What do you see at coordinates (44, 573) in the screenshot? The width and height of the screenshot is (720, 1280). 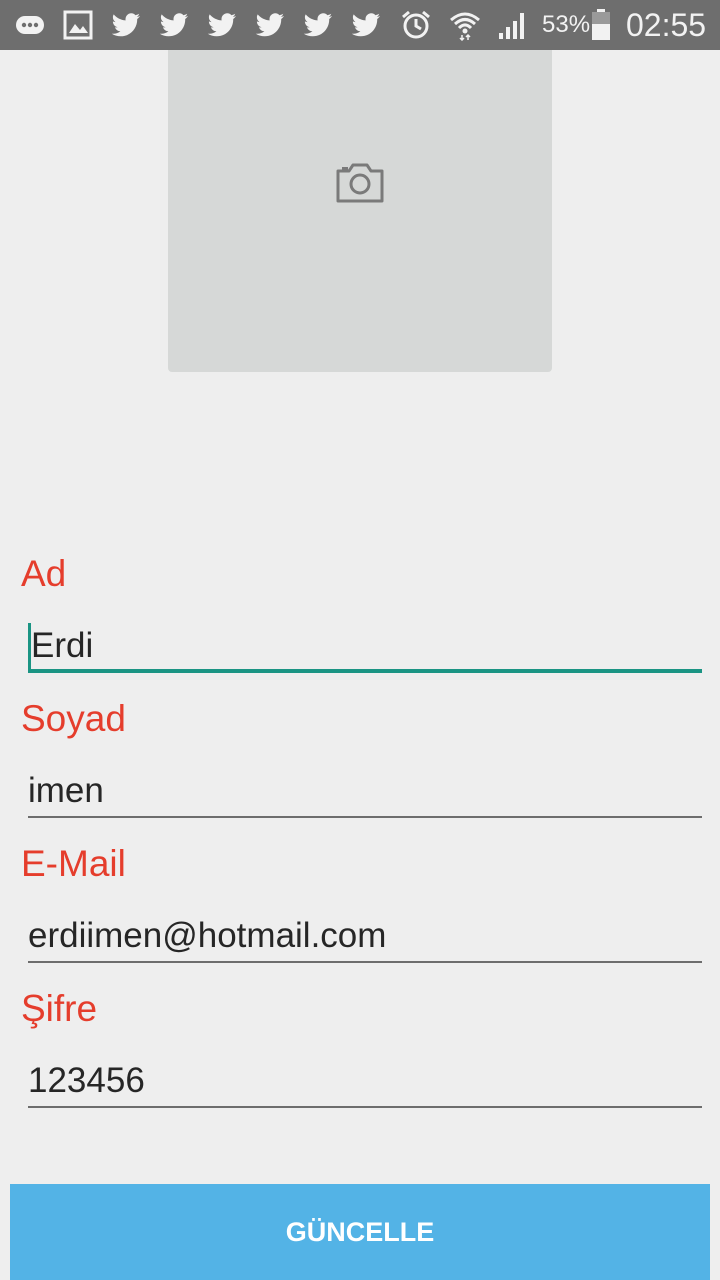 I see `name-label: Ad` at bounding box center [44, 573].